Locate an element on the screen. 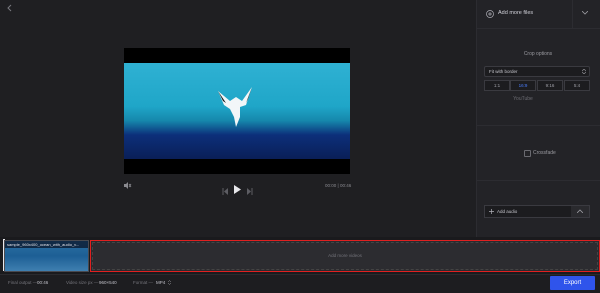 This screenshot has width=600, height=293. duration-label: Final output — is located at coordinates (23, 282).